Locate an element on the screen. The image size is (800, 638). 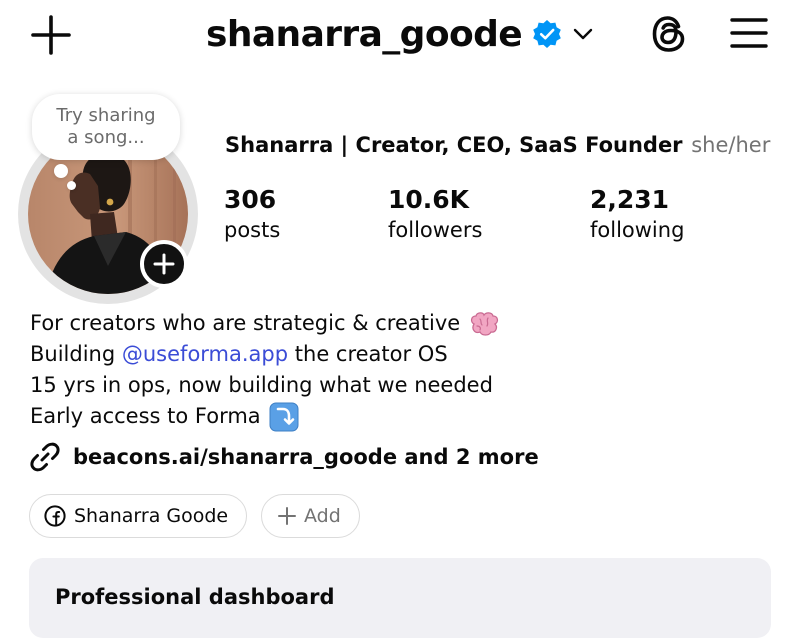
stat-value: 2,231 is located at coordinates (630, 199).